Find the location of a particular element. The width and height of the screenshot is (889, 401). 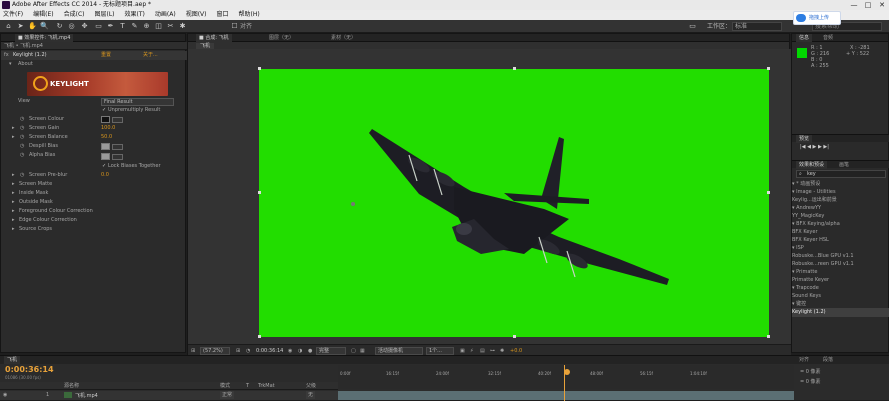

eraser-tool-icon: ◫ is located at coordinates (158, 26).